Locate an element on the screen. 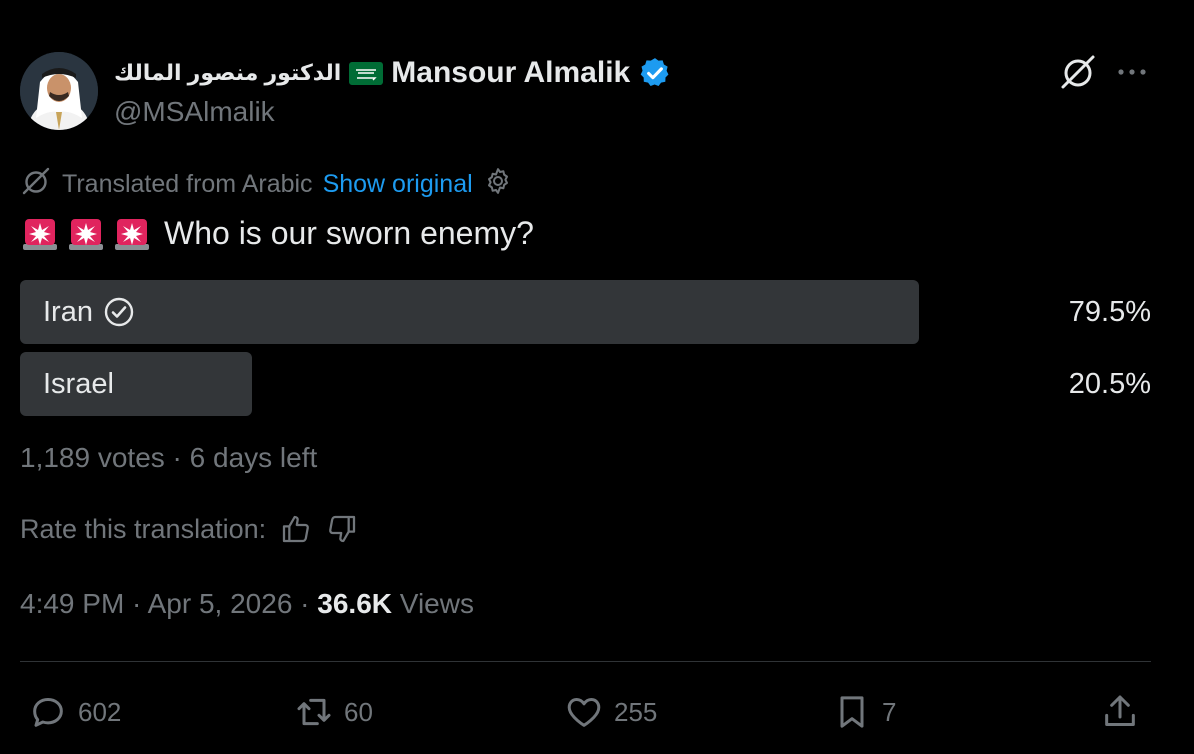 Image resolution: width=1194 pixels, height=754 pixels. views-count: 36.6K is located at coordinates (354, 603).